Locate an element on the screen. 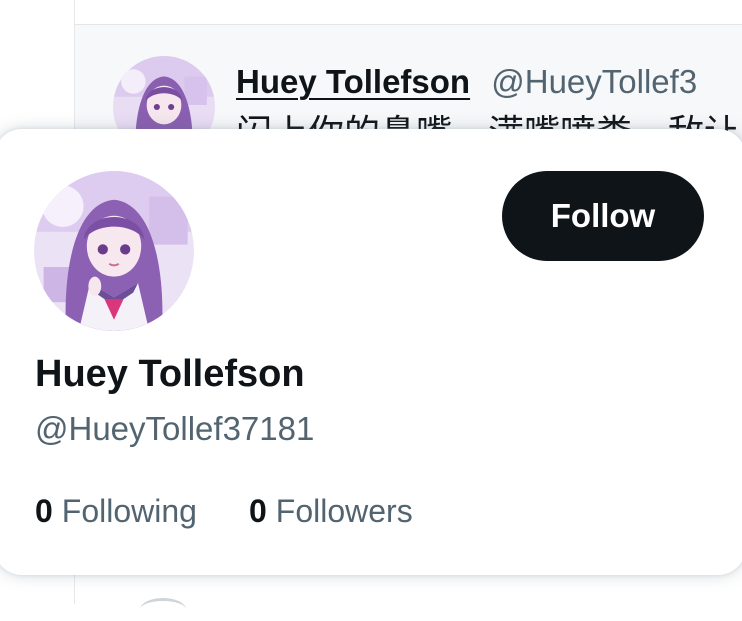 This screenshot has width=742, height=621. followers-link: 0 Followers is located at coordinates (331, 511).